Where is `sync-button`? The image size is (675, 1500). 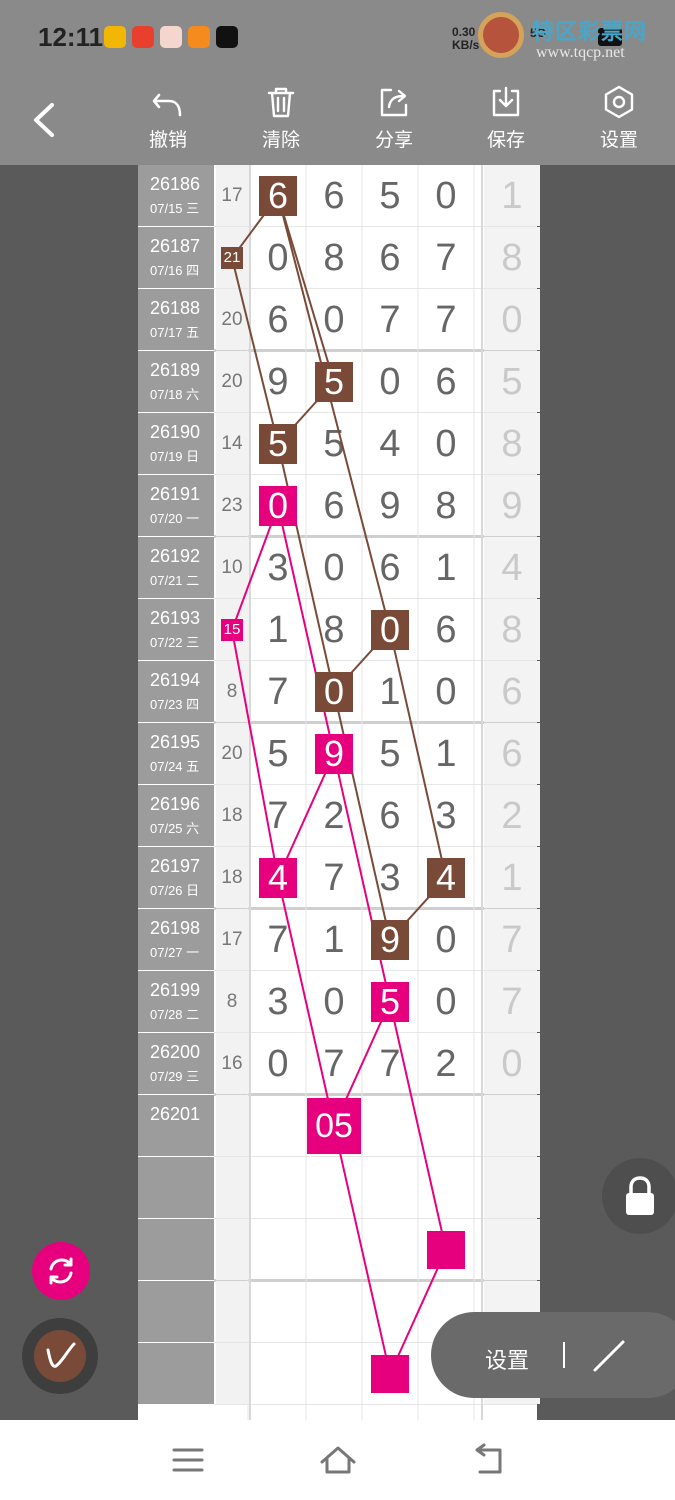 sync-button is located at coordinates (61, 1271).